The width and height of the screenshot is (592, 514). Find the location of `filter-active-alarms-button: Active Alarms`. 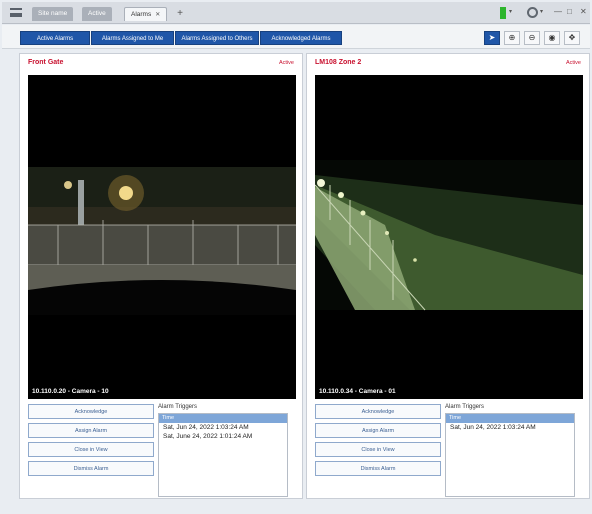

filter-active-alarms-button: Active Alarms is located at coordinates (55, 38).